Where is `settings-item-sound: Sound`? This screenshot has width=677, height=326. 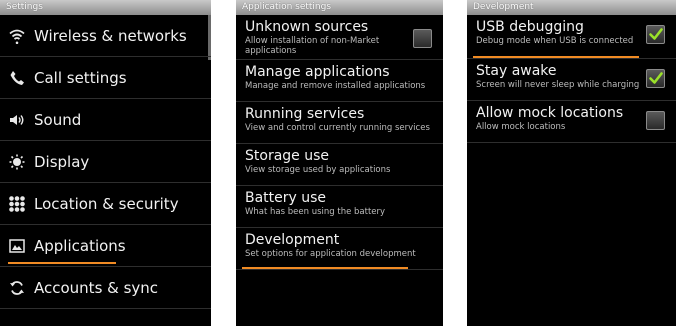 settings-item-sound: Sound is located at coordinates (105, 120).